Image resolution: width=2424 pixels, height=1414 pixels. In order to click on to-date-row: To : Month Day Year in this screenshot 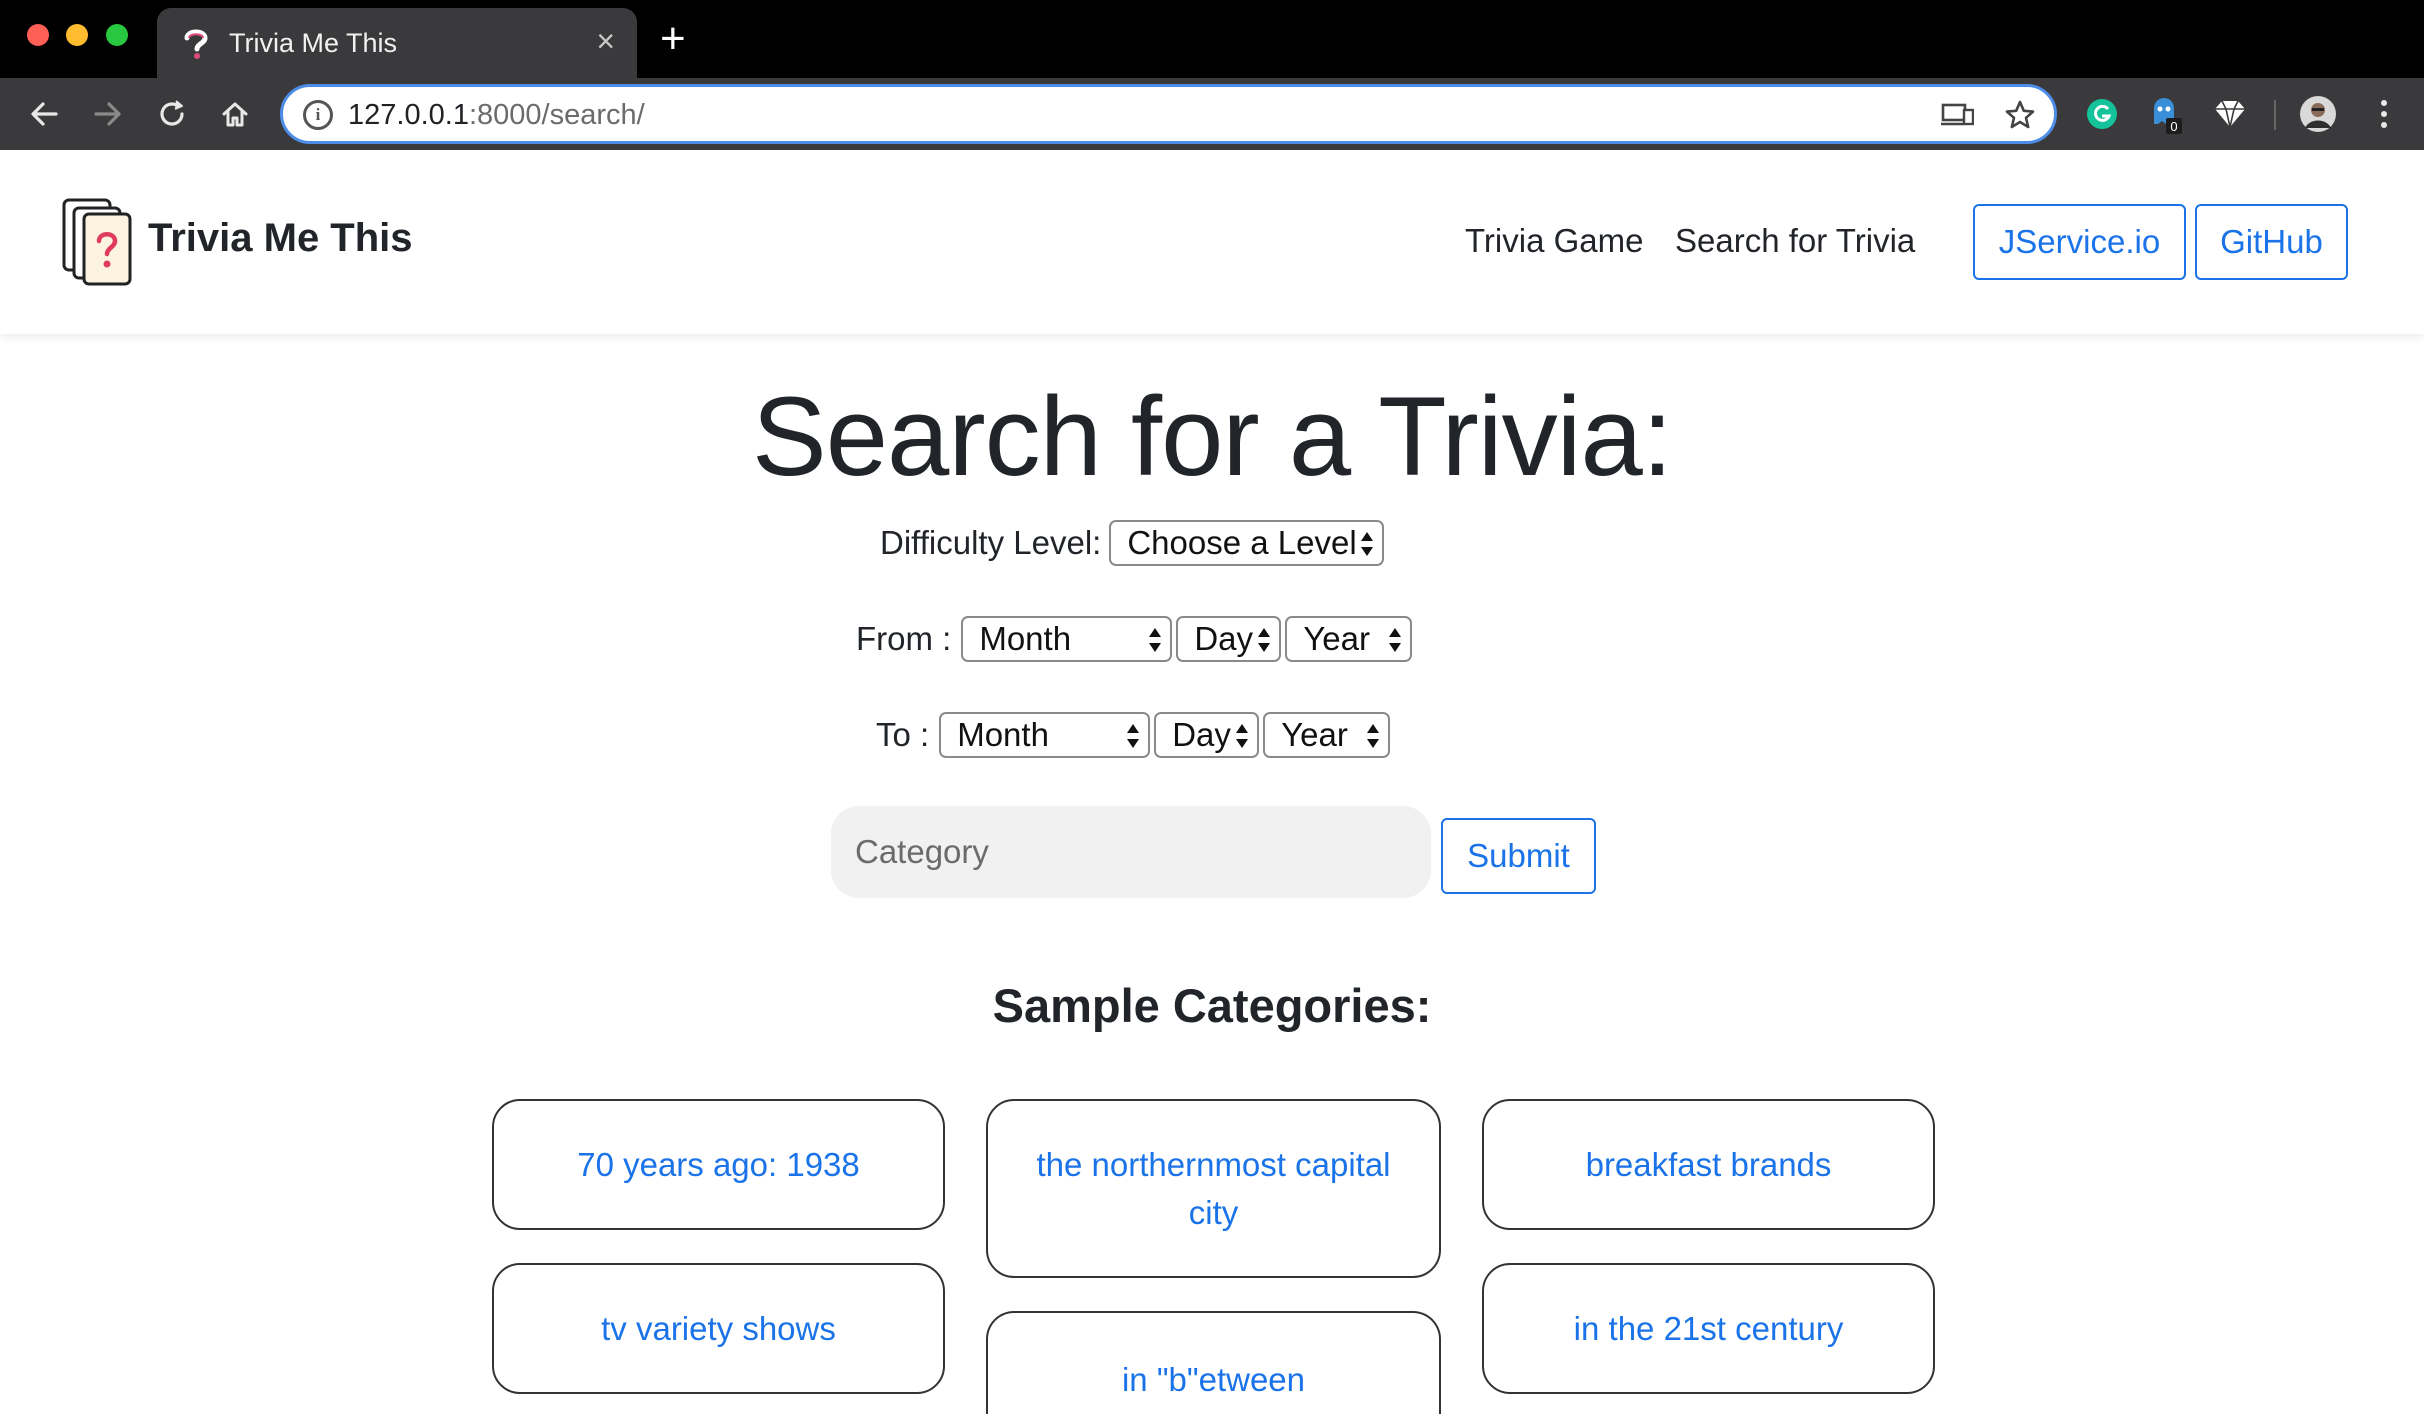, I will do `click(1212, 735)`.